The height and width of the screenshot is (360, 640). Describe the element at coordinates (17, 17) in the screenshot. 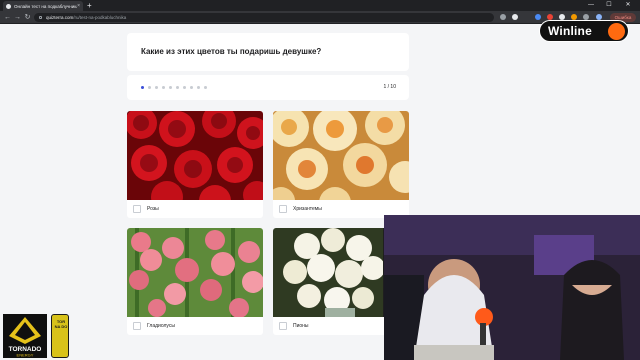

I see `forward-arrow-icon: →` at that location.